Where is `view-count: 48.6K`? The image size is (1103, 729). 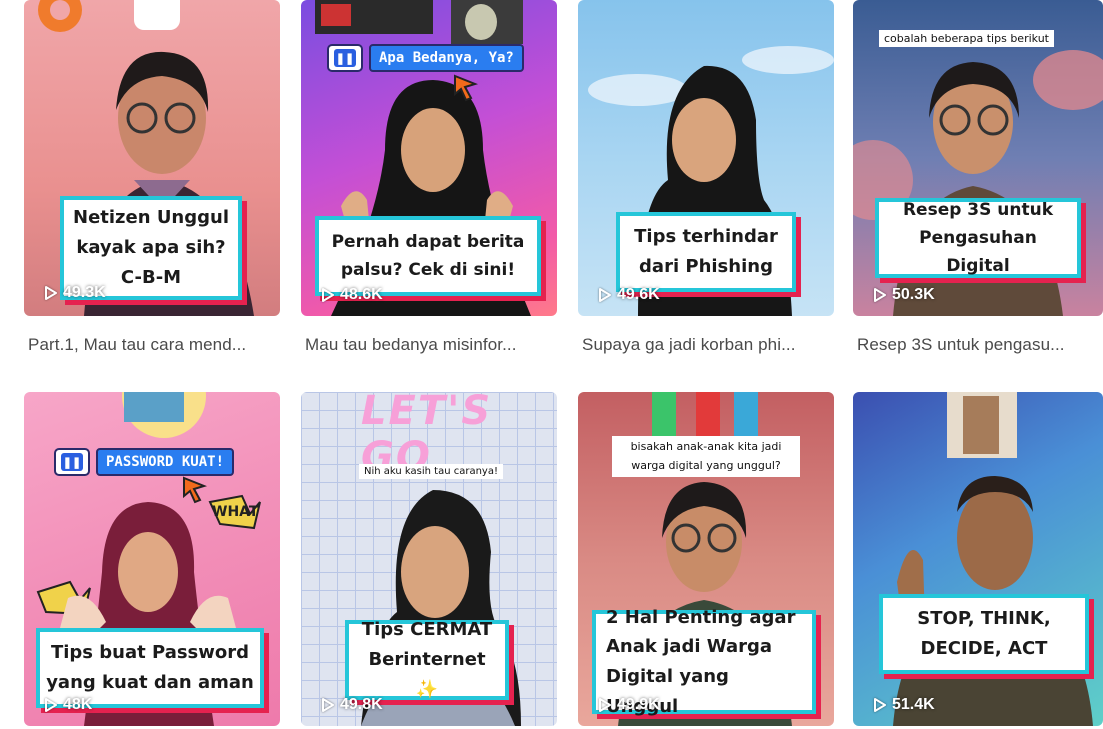 view-count: 48.6K is located at coordinates (352, 295).